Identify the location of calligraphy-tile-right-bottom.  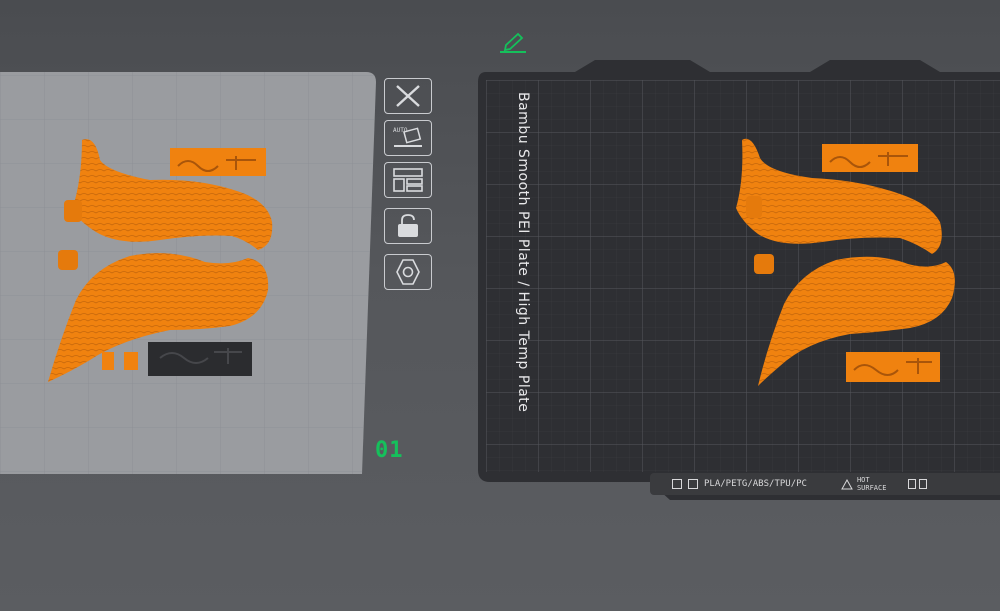
(893, 367).